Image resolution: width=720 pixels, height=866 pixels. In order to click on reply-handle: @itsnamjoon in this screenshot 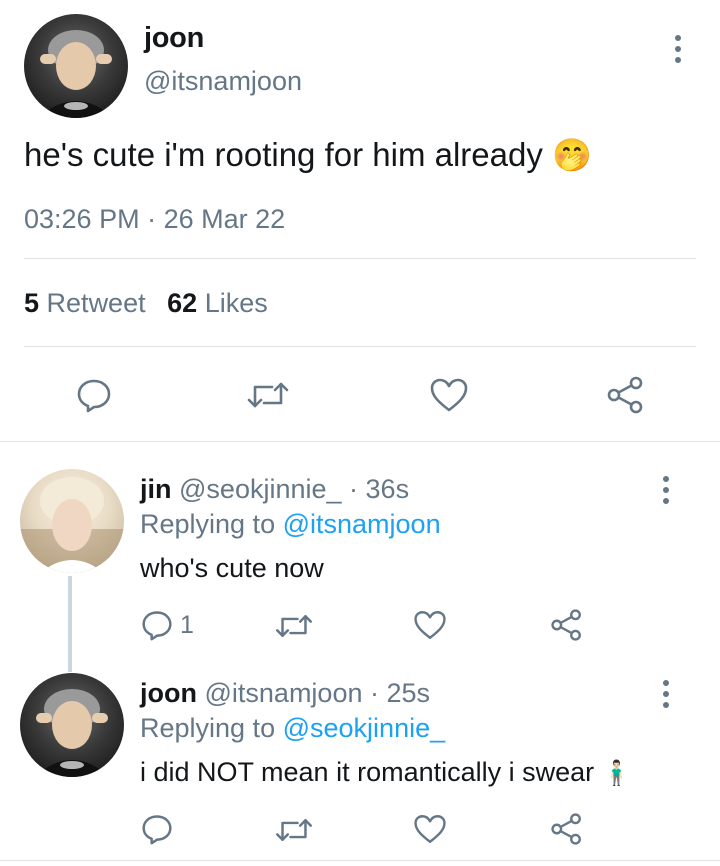, I will do `click(284, 693)`.